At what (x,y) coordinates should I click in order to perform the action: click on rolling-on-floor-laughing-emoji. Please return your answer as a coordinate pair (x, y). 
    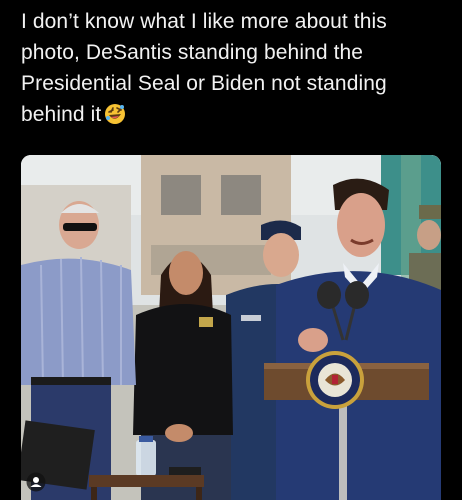
    Looking at the image, I should click on (115, 114).